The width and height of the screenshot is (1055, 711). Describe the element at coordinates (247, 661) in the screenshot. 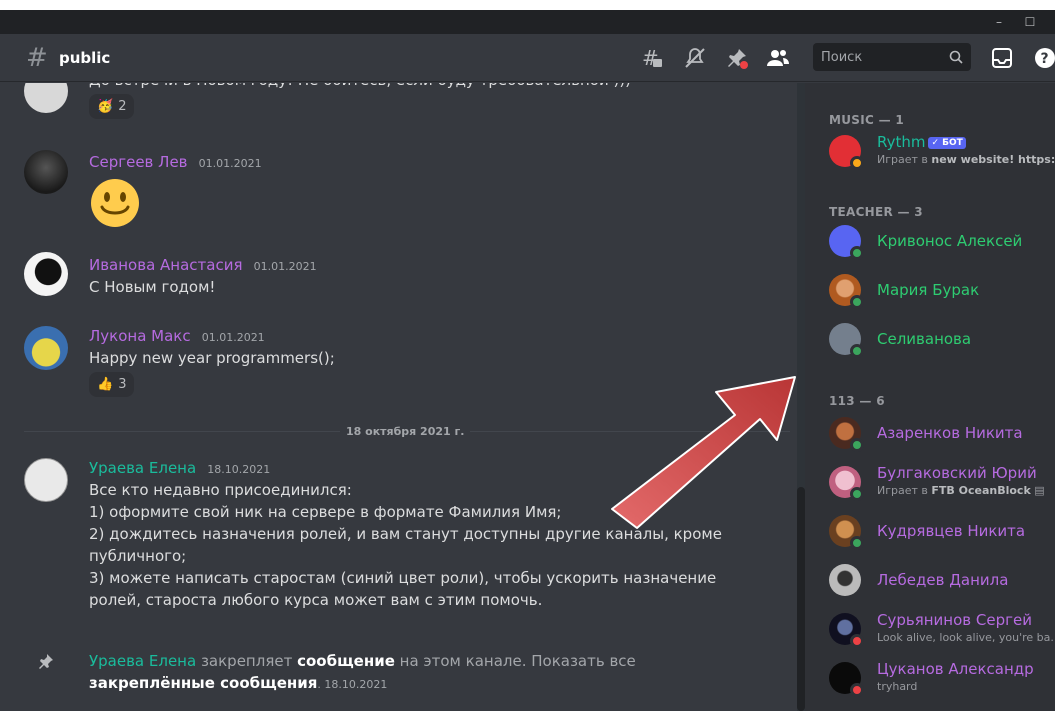

I see `pin-text: закрепляет` at that location.